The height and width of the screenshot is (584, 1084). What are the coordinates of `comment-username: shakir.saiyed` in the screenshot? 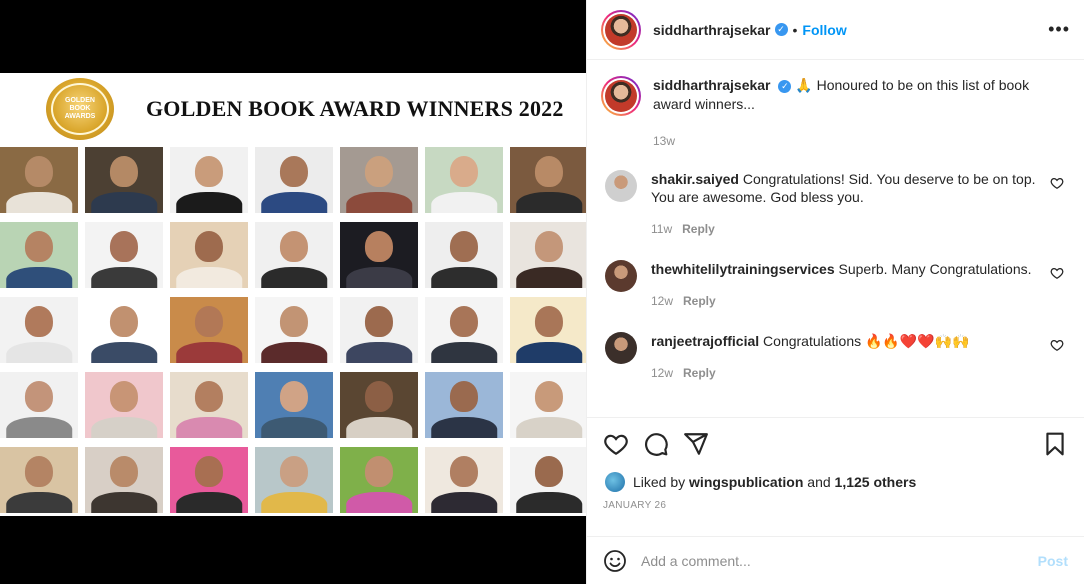 It's located at (695, 179).